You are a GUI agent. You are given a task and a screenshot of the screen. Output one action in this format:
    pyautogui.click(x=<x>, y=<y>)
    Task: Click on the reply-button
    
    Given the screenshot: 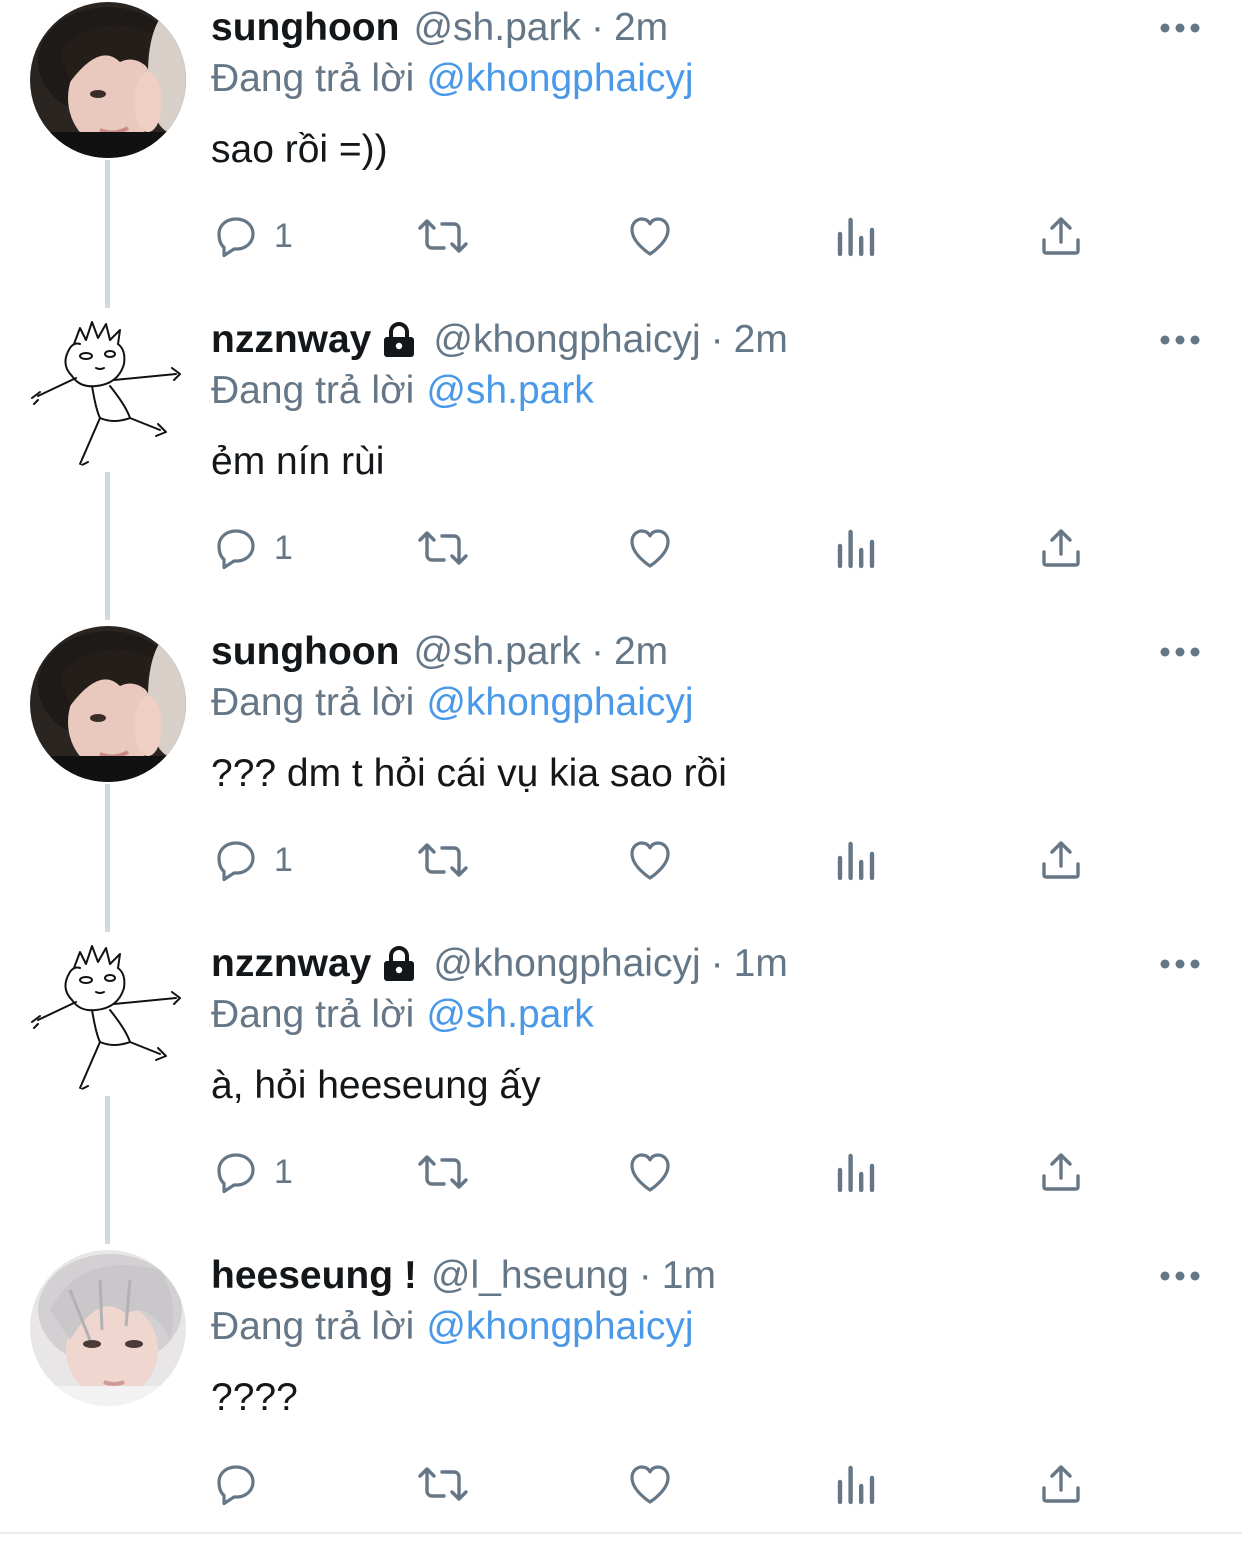 What is the action you would take?
    pyautogui.click(x=243, y=1484)
    